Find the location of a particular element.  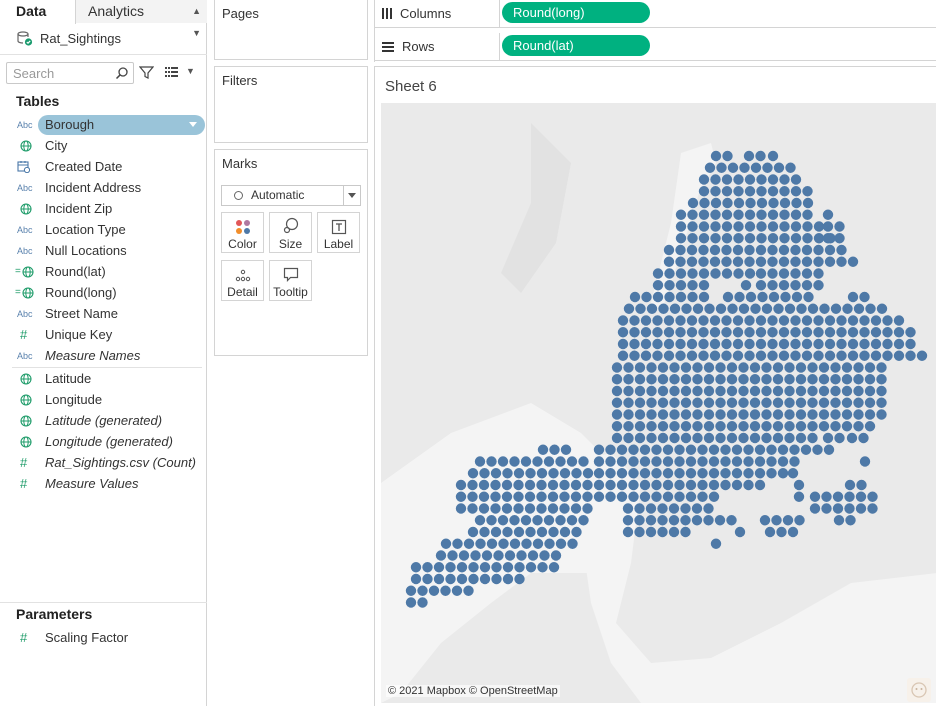

field-city: City is located at coordinates (103, 145).